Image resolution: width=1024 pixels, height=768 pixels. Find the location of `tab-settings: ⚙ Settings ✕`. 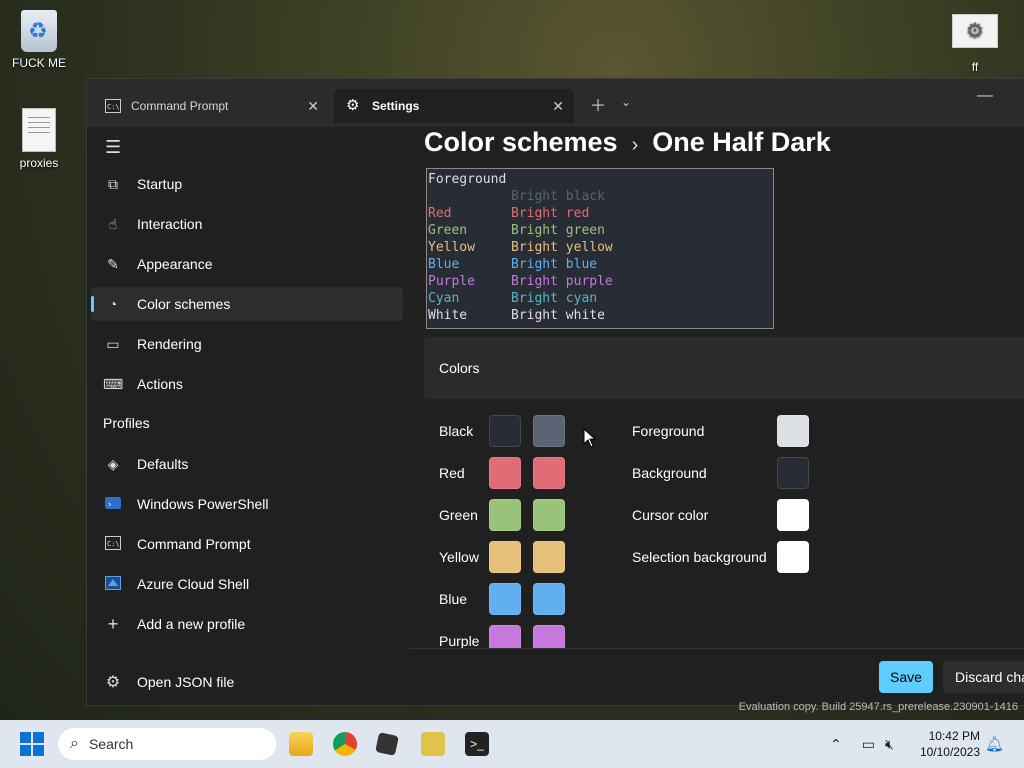

tab-settings: ⚙ Settings ✕ is located at coordinates (454, 106).